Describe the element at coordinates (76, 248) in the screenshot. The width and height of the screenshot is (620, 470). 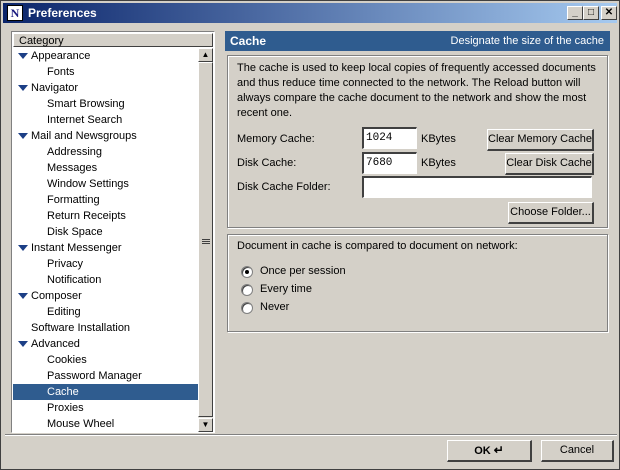
I see `category-item-label: Instant Messenger` at that location.